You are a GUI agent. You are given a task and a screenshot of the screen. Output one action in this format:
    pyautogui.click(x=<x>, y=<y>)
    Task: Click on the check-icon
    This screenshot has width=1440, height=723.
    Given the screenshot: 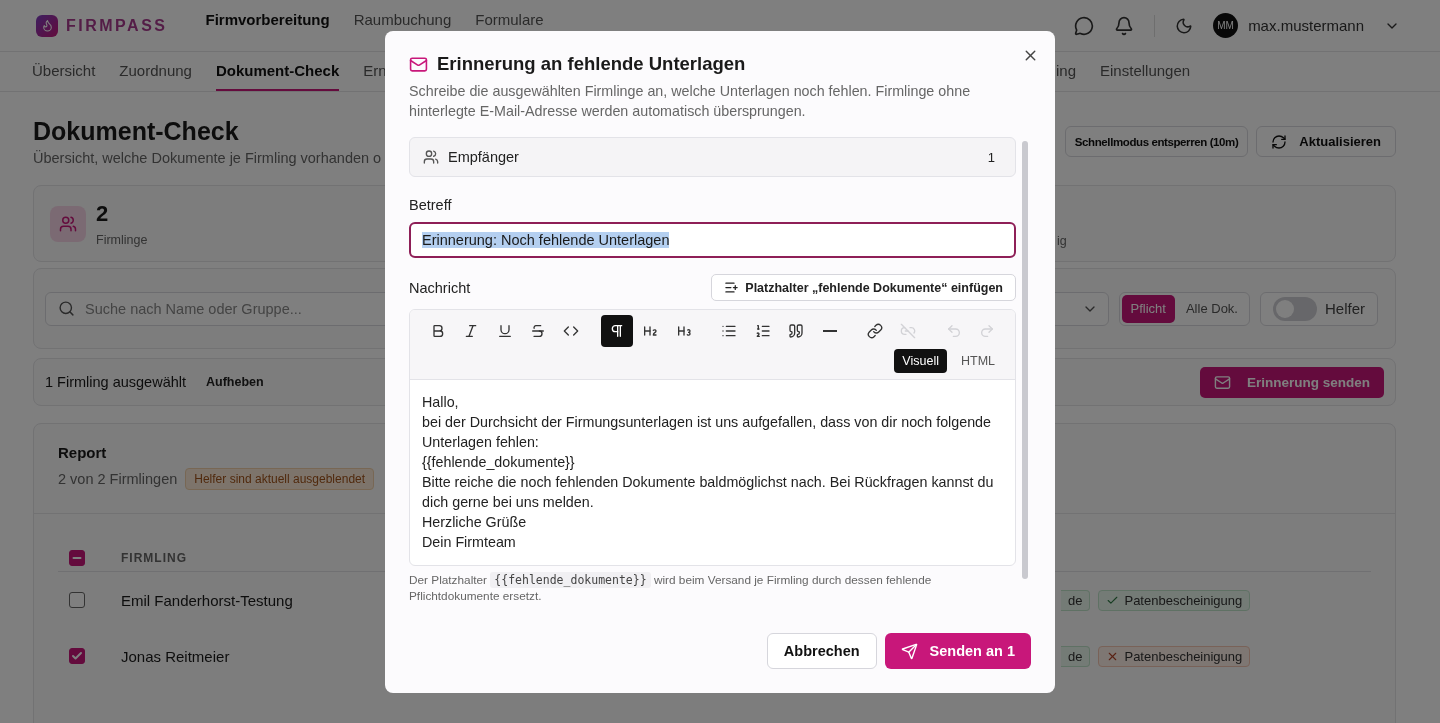 What is the action you would take?
    pyautogui.click(x=77, y=656)
    